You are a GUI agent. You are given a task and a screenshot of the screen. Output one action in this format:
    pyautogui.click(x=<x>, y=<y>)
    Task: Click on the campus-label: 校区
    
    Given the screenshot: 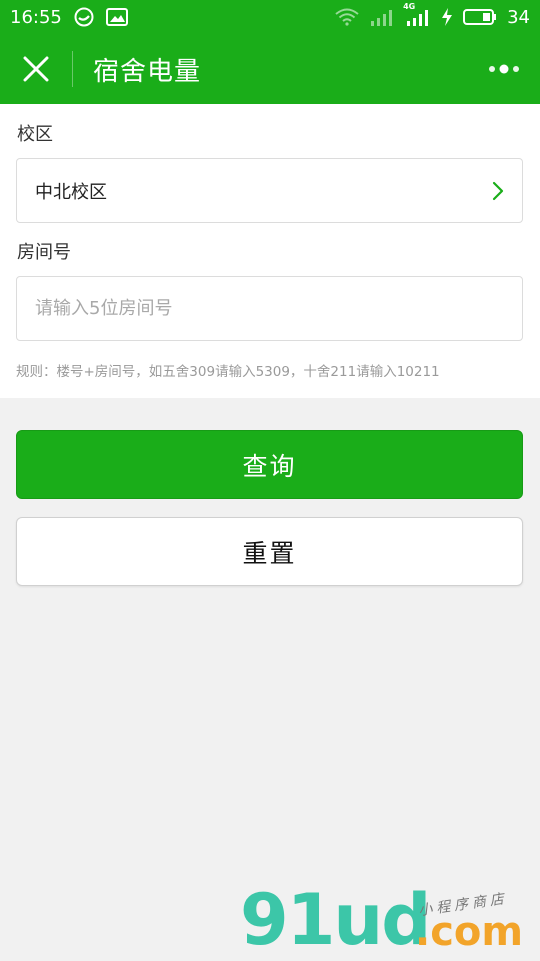 What is the action you would take?
    pyautogui.click(x=35, y=134)
    